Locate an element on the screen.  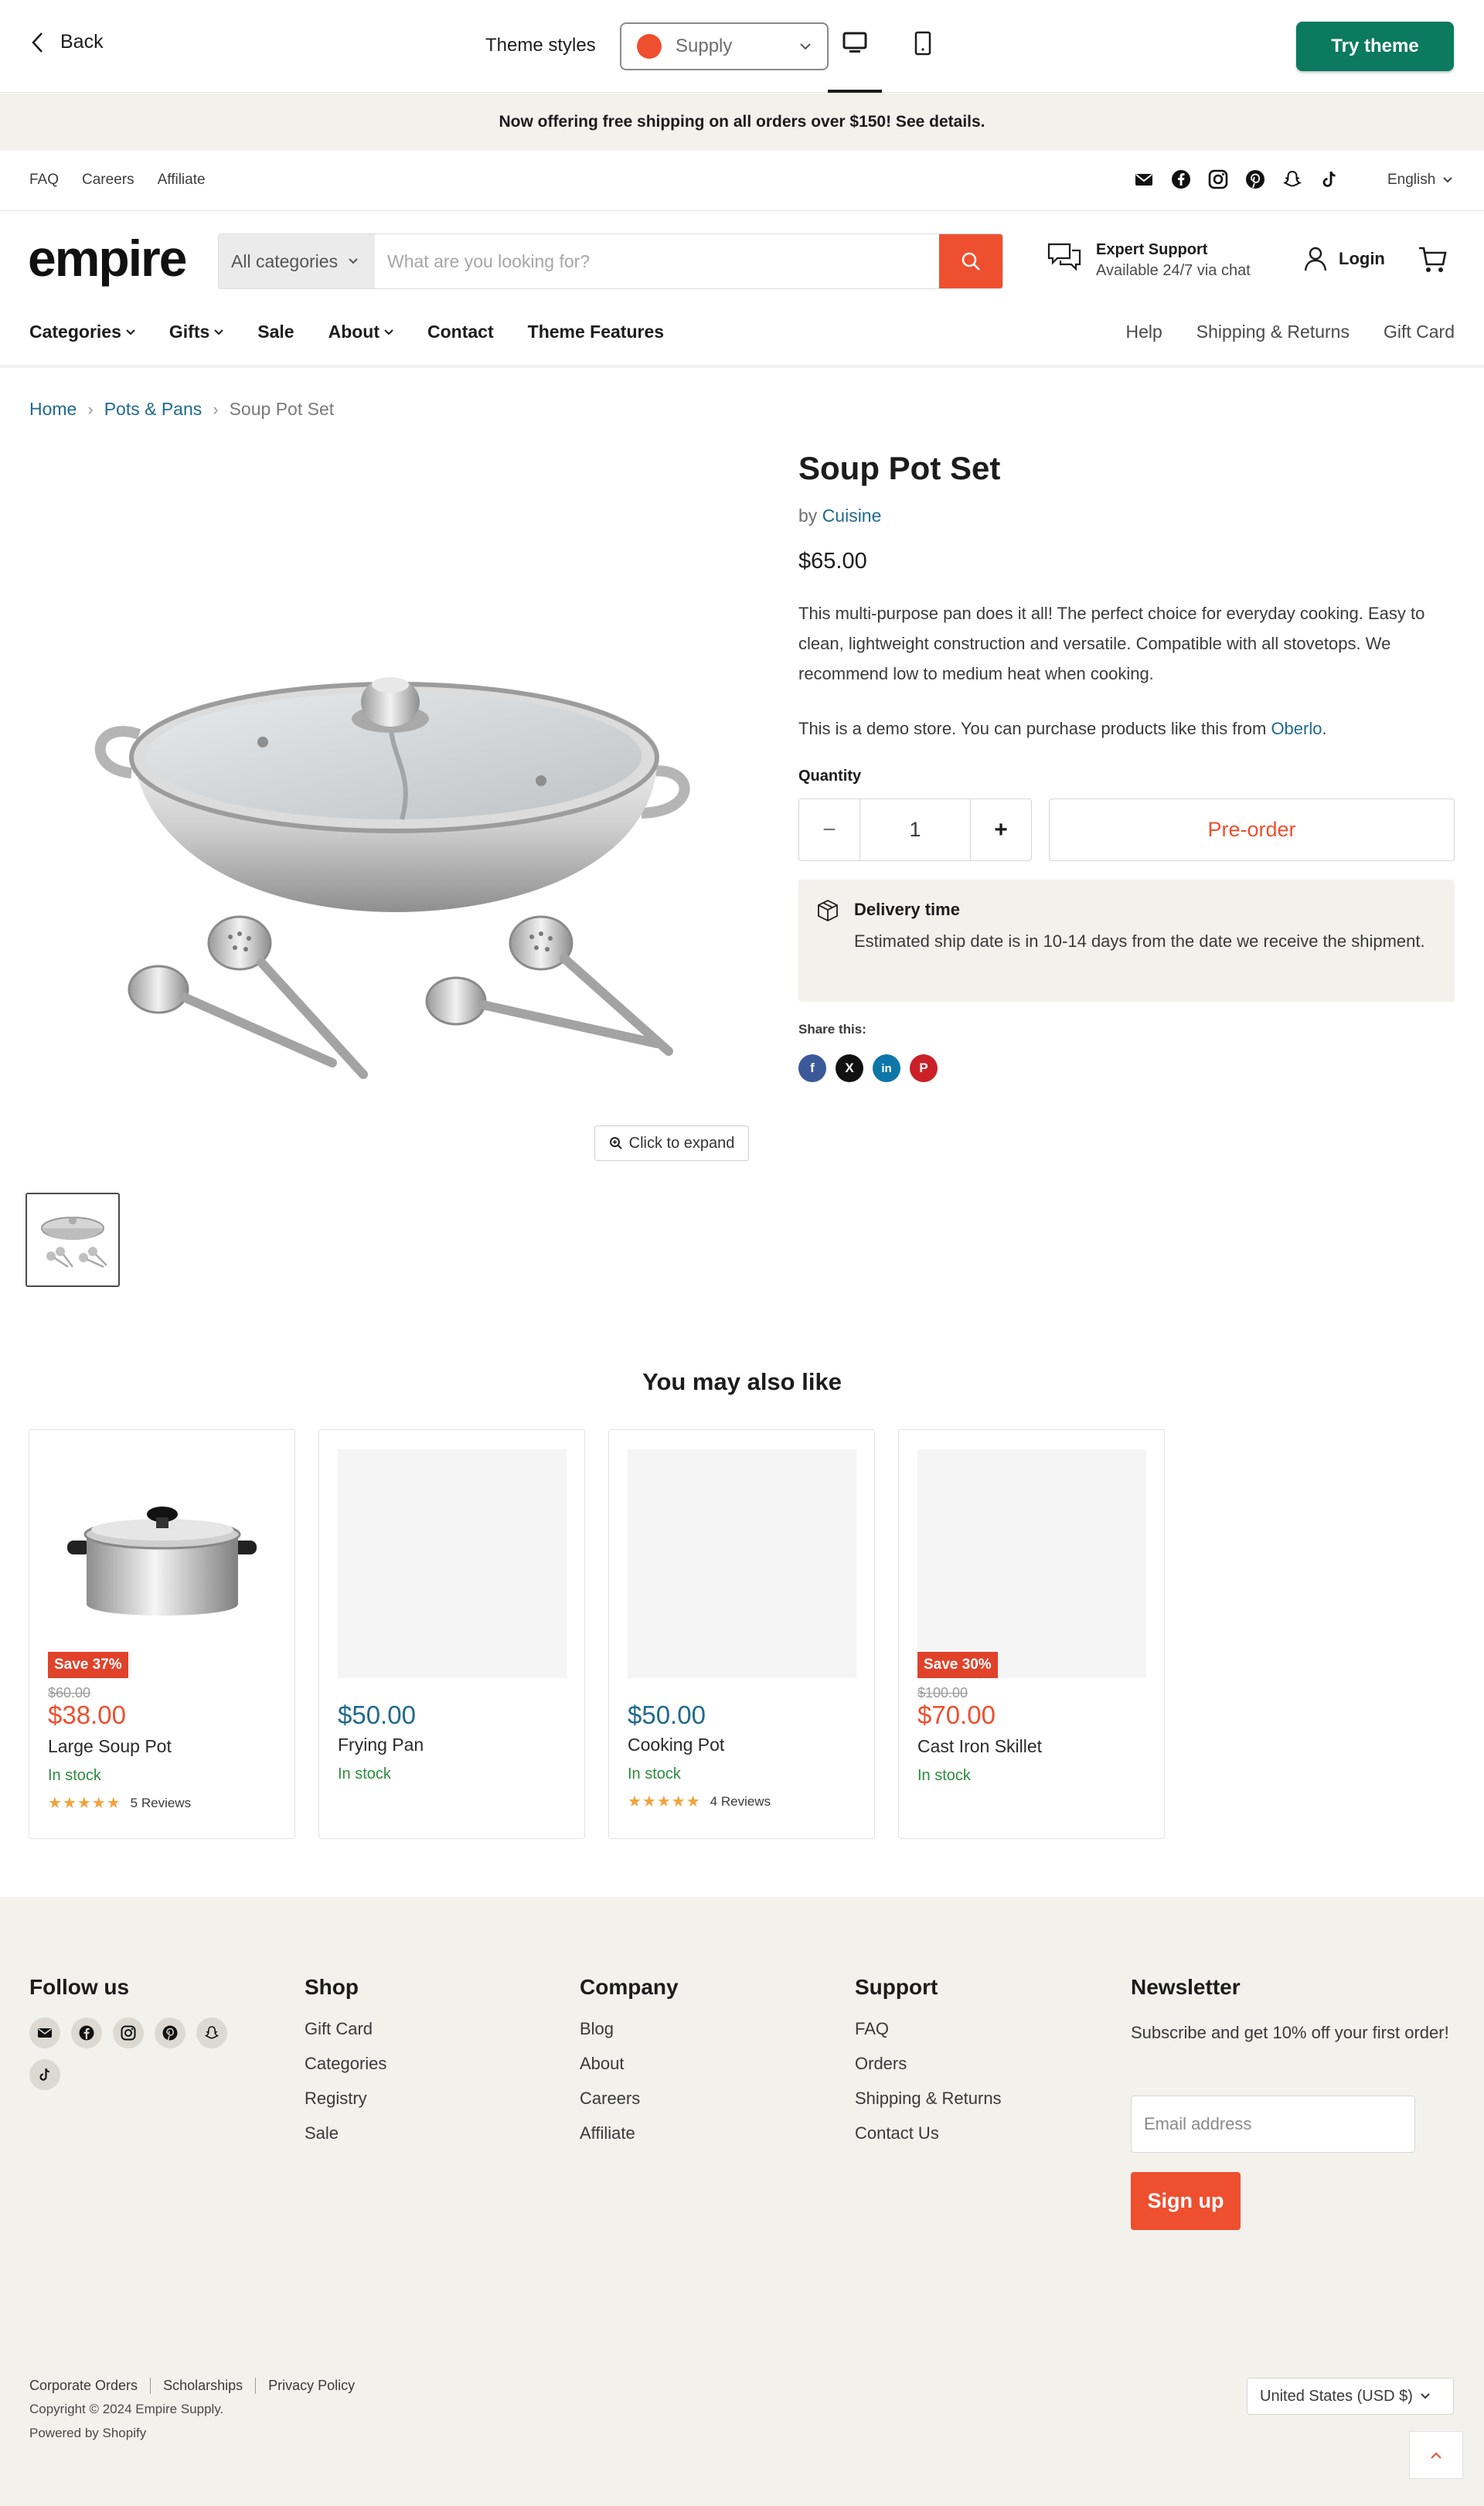
product-card: $50.00 Frying Pan In stock is located at coordinates (451, 1634).